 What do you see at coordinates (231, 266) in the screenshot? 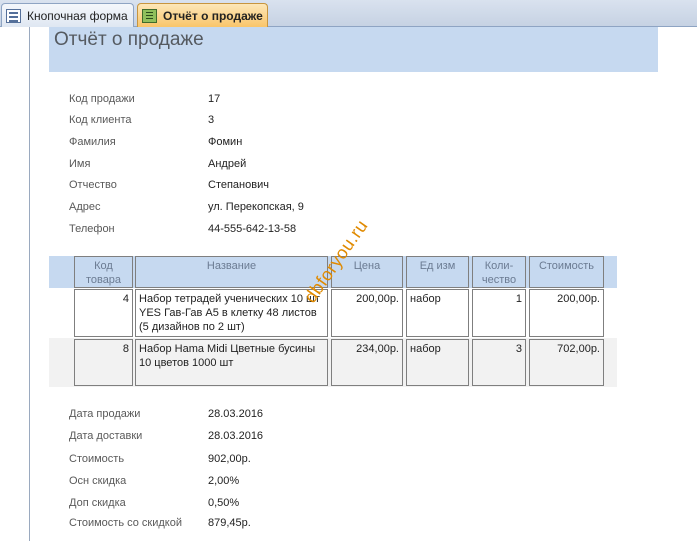
I see `column-header-line: Название` at bounding box center [231, 266].